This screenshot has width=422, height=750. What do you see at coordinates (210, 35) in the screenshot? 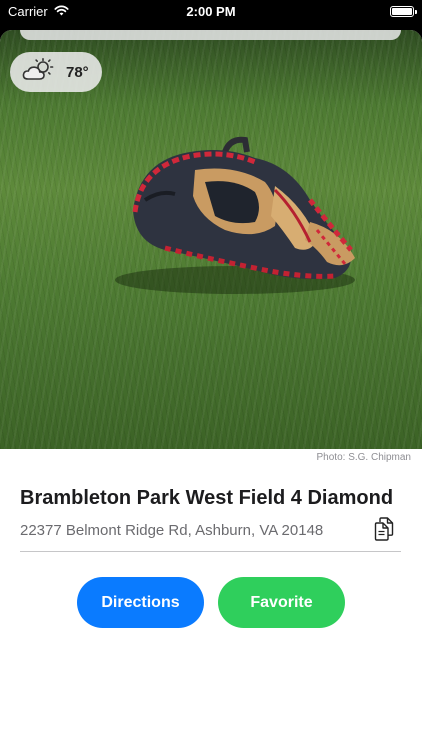
I see `sheet-grabber` at bounding box center [210, 35].